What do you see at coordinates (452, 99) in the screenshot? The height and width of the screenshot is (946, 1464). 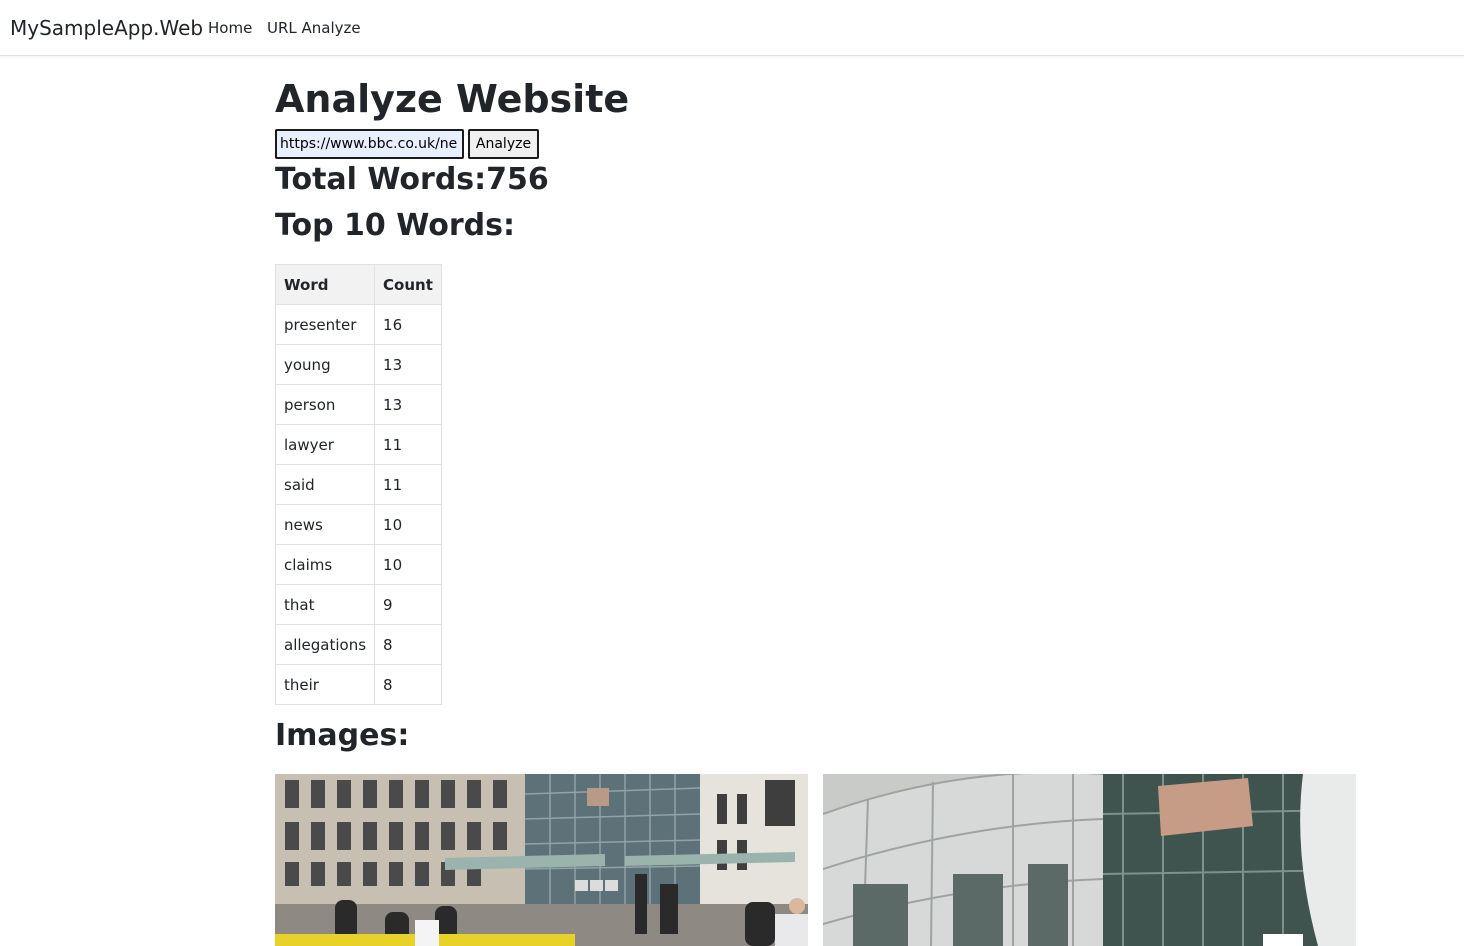 I see `page-title: Analyze Website` at bounding box center [452, 99].